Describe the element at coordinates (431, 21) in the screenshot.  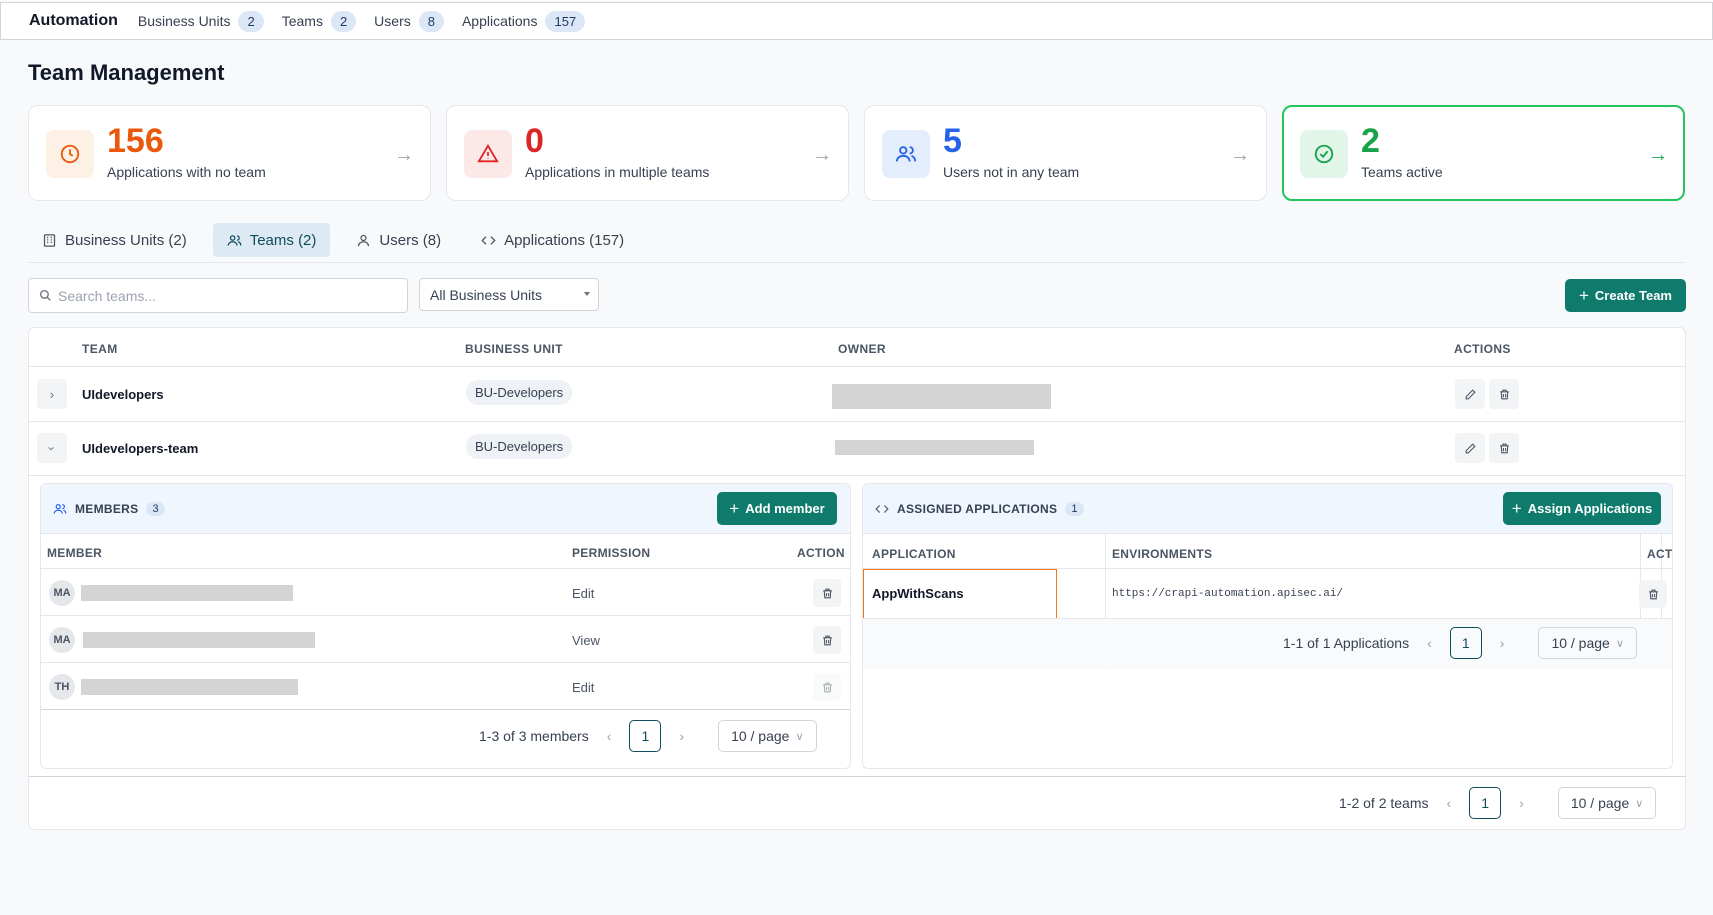
I see `nav-count: 8` at that location.